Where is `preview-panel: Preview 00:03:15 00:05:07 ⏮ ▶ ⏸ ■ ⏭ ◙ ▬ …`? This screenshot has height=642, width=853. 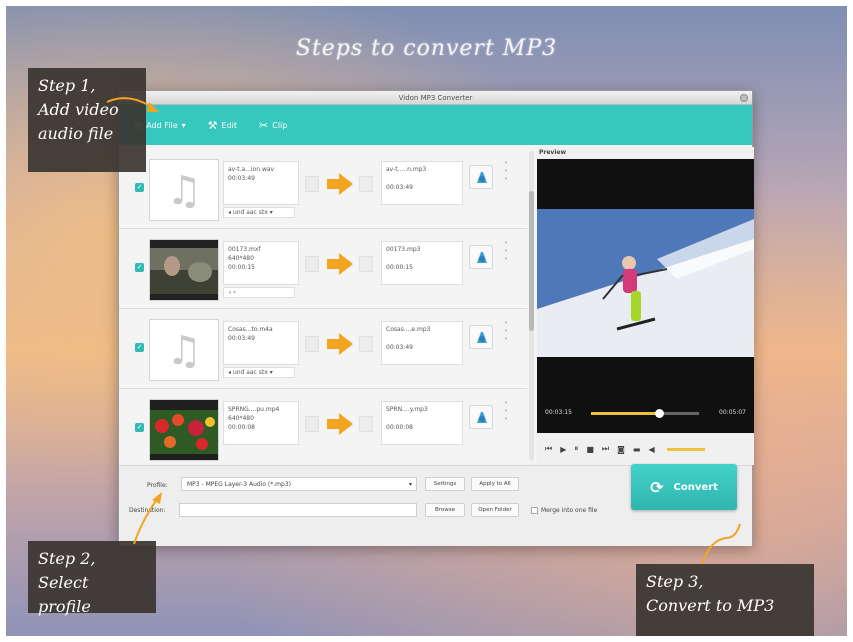 preview-panel: Preview 00:03:15 00:05:07 ⏮ ▶ ⏸ ■ ⏭ ◙ ▬ … is located at coordinates (645, 306).